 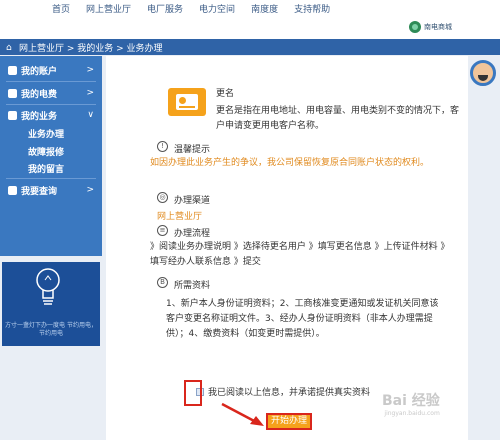 What do you see at coordinates (12, 70) in the screenshot?
I see `account-icon` at bounding box center [12, 70].